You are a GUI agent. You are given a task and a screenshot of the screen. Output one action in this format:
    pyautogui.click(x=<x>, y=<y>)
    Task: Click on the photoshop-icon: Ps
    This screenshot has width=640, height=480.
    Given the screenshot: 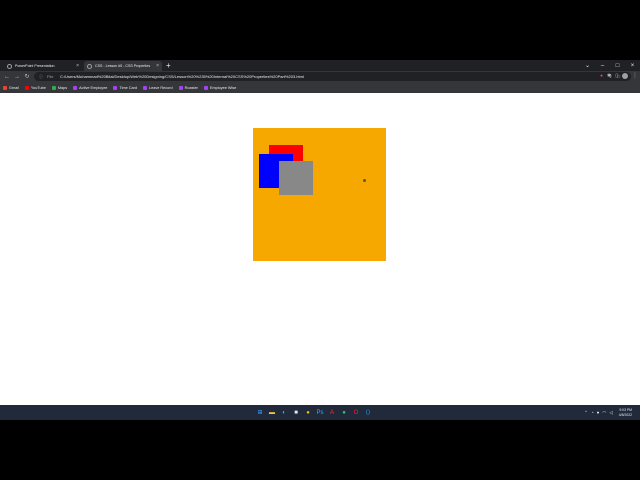 What is the action you would take?
    pyautogui.click(x=320, y=413)
    